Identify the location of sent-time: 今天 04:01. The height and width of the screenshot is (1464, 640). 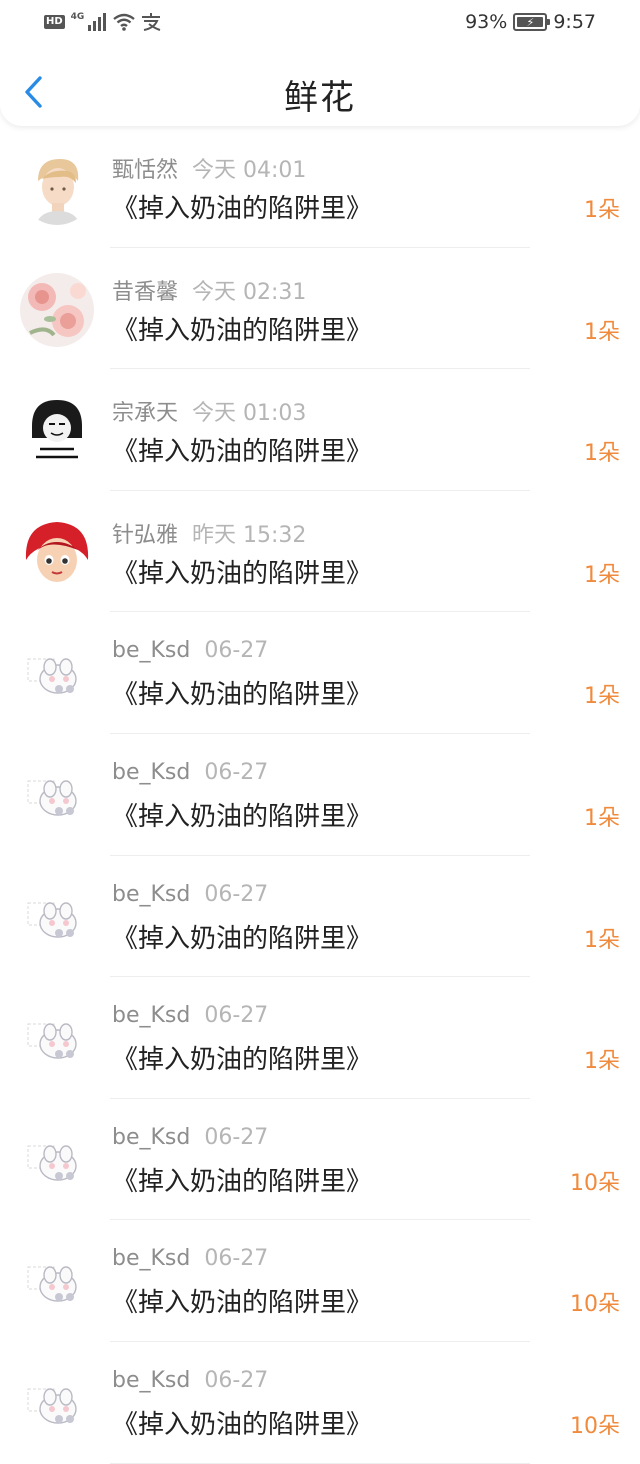
(249, 170).